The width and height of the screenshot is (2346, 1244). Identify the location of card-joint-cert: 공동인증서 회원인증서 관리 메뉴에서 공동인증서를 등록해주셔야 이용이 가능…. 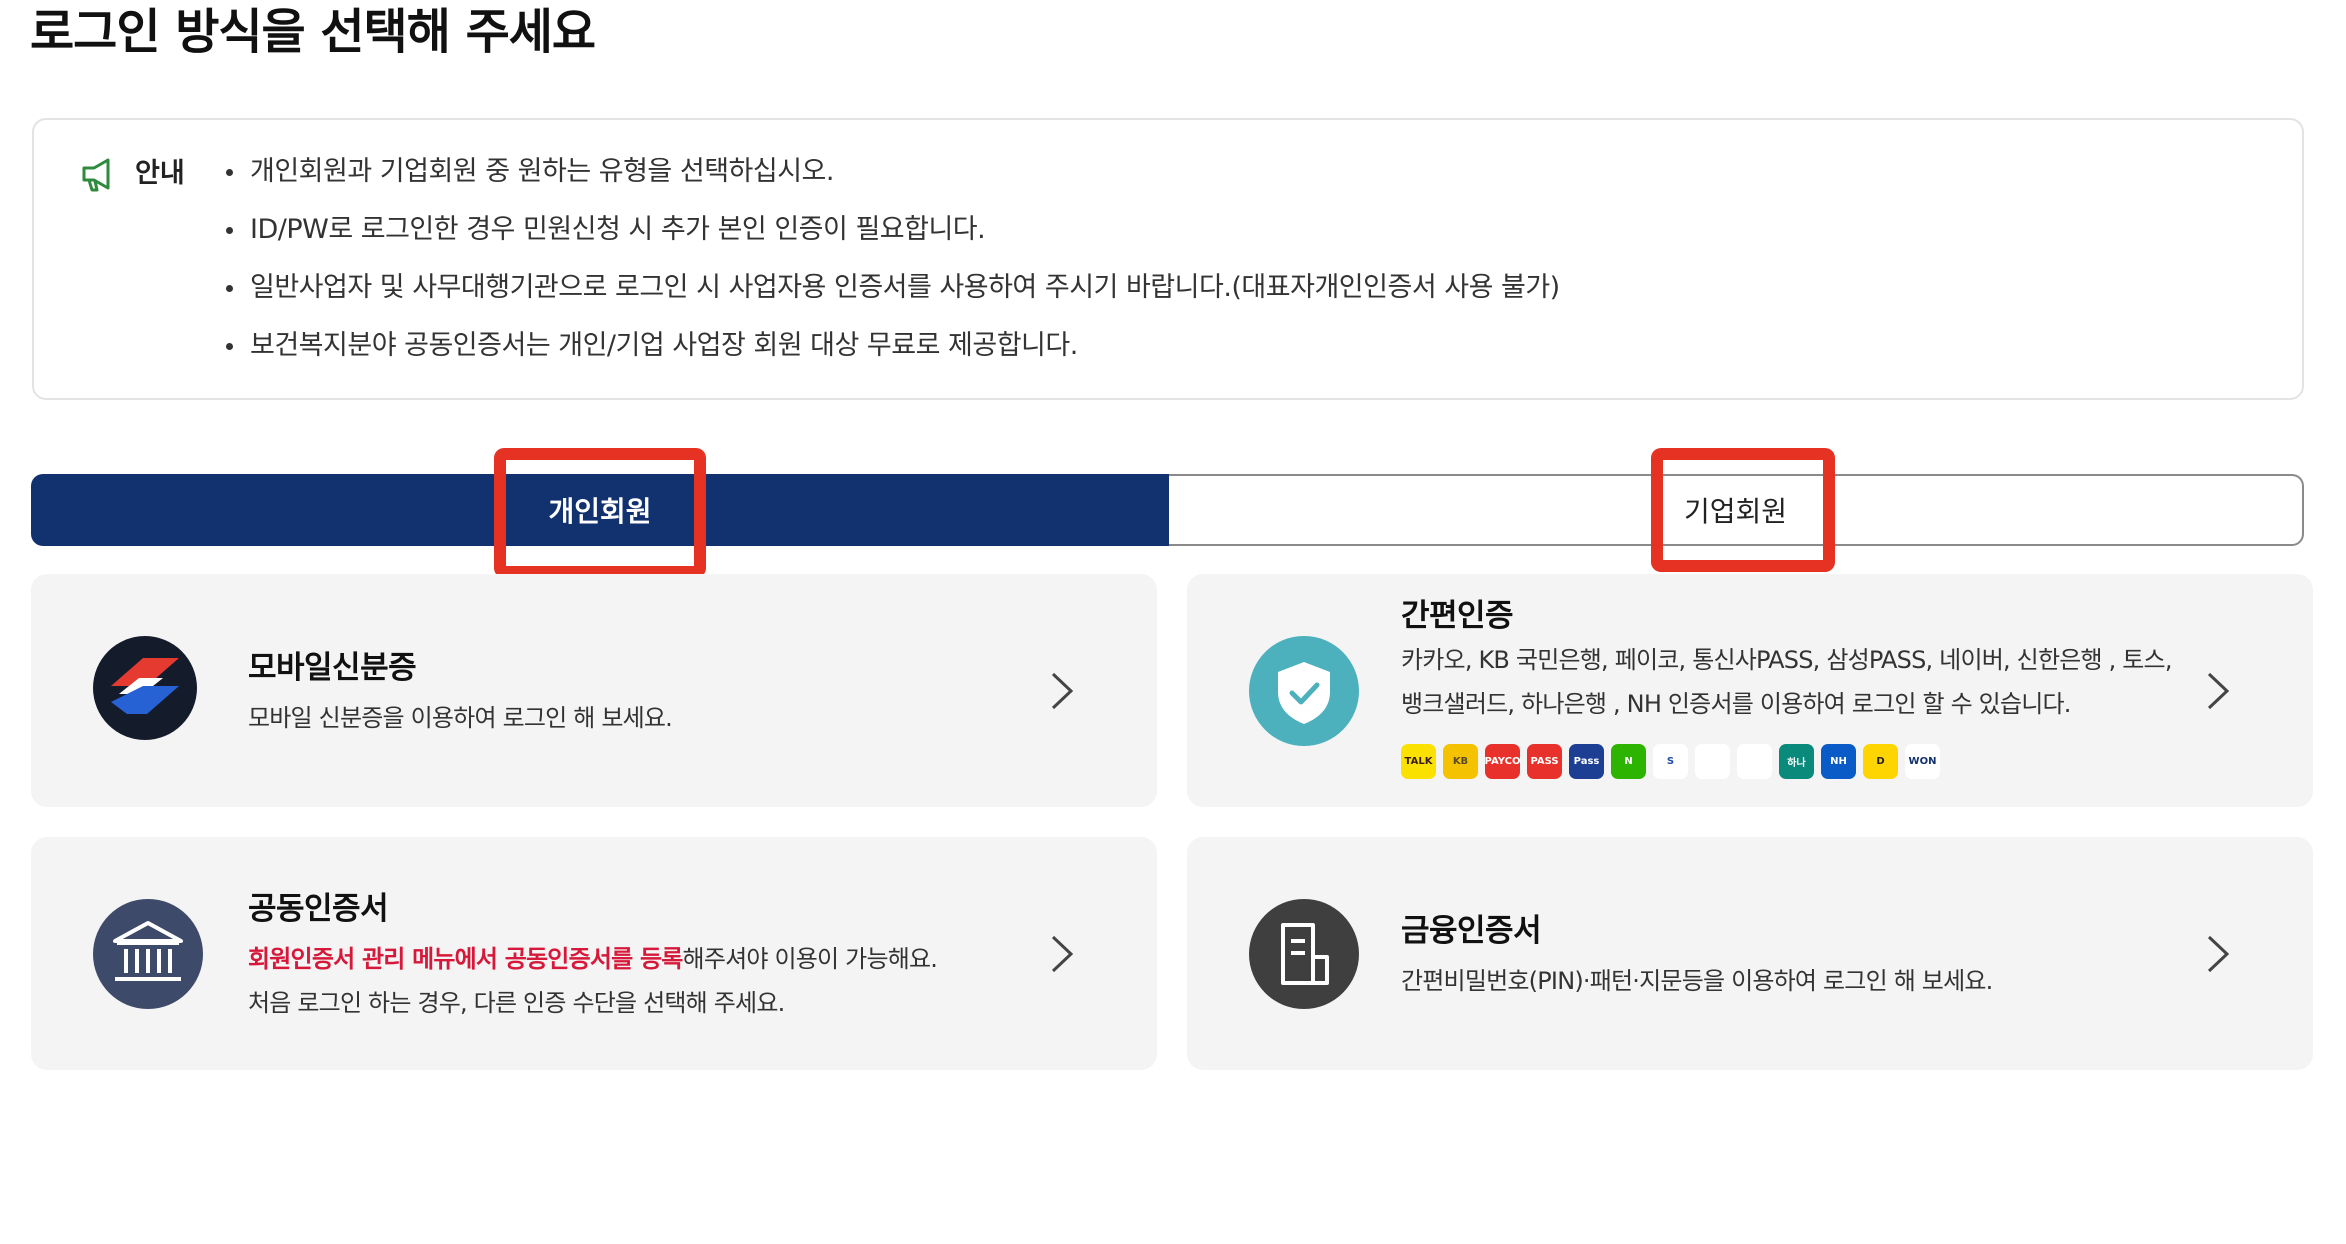
(594, 953).